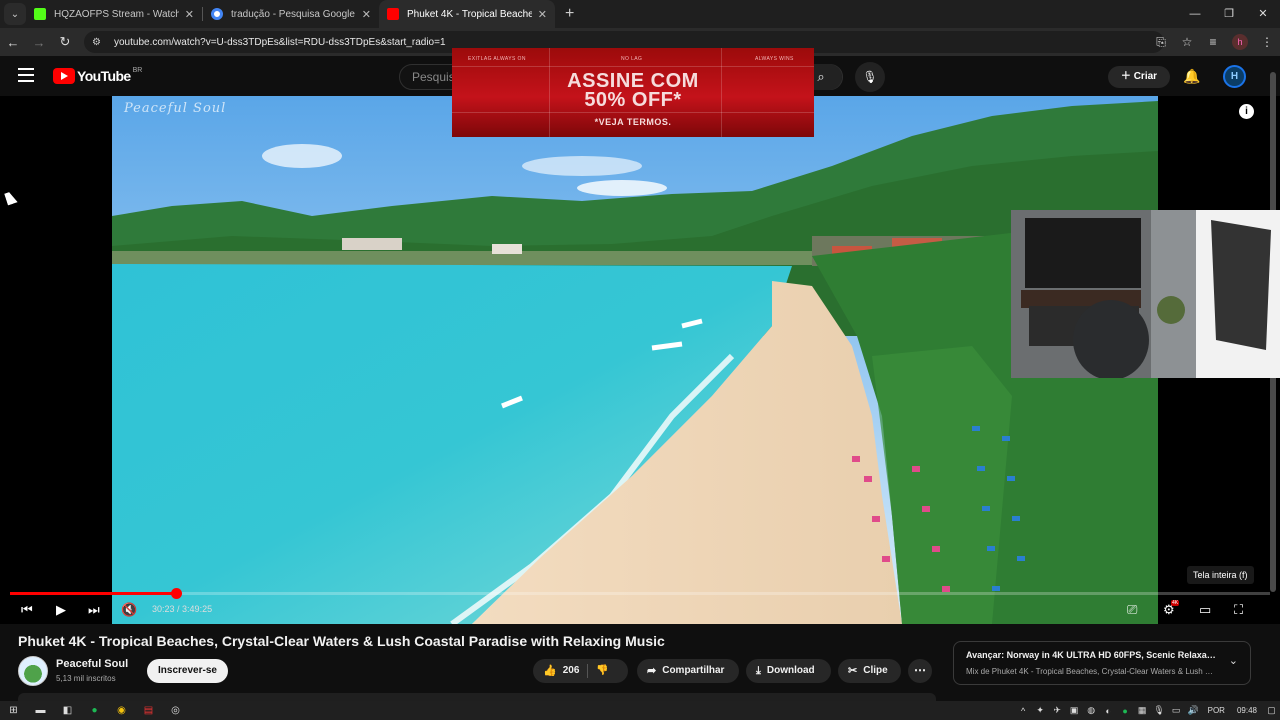 The image size is (1280, 720). I want to click on progress-bar, so click(640, 593).